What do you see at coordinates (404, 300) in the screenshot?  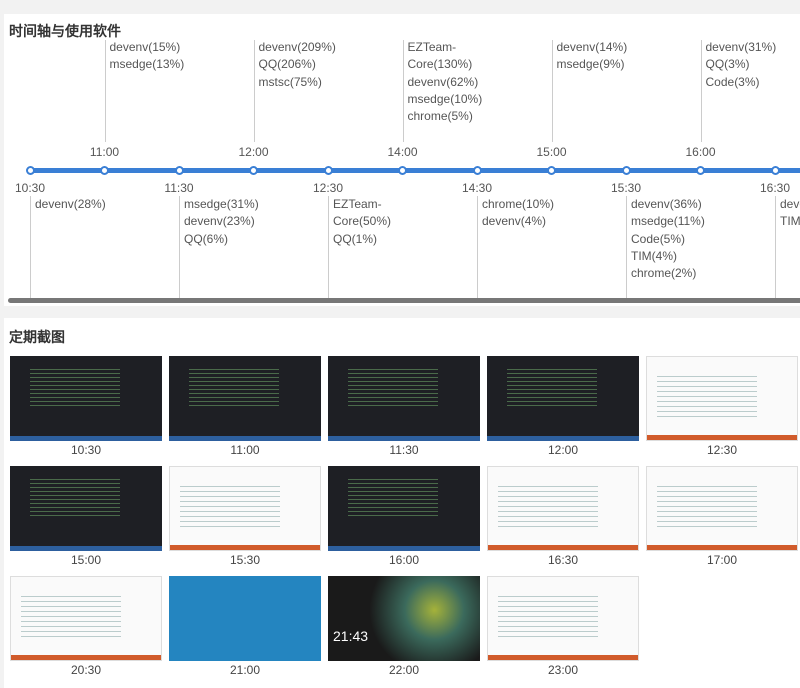 I see `horizontal-scrollbar` at bounding box center [404, 300].